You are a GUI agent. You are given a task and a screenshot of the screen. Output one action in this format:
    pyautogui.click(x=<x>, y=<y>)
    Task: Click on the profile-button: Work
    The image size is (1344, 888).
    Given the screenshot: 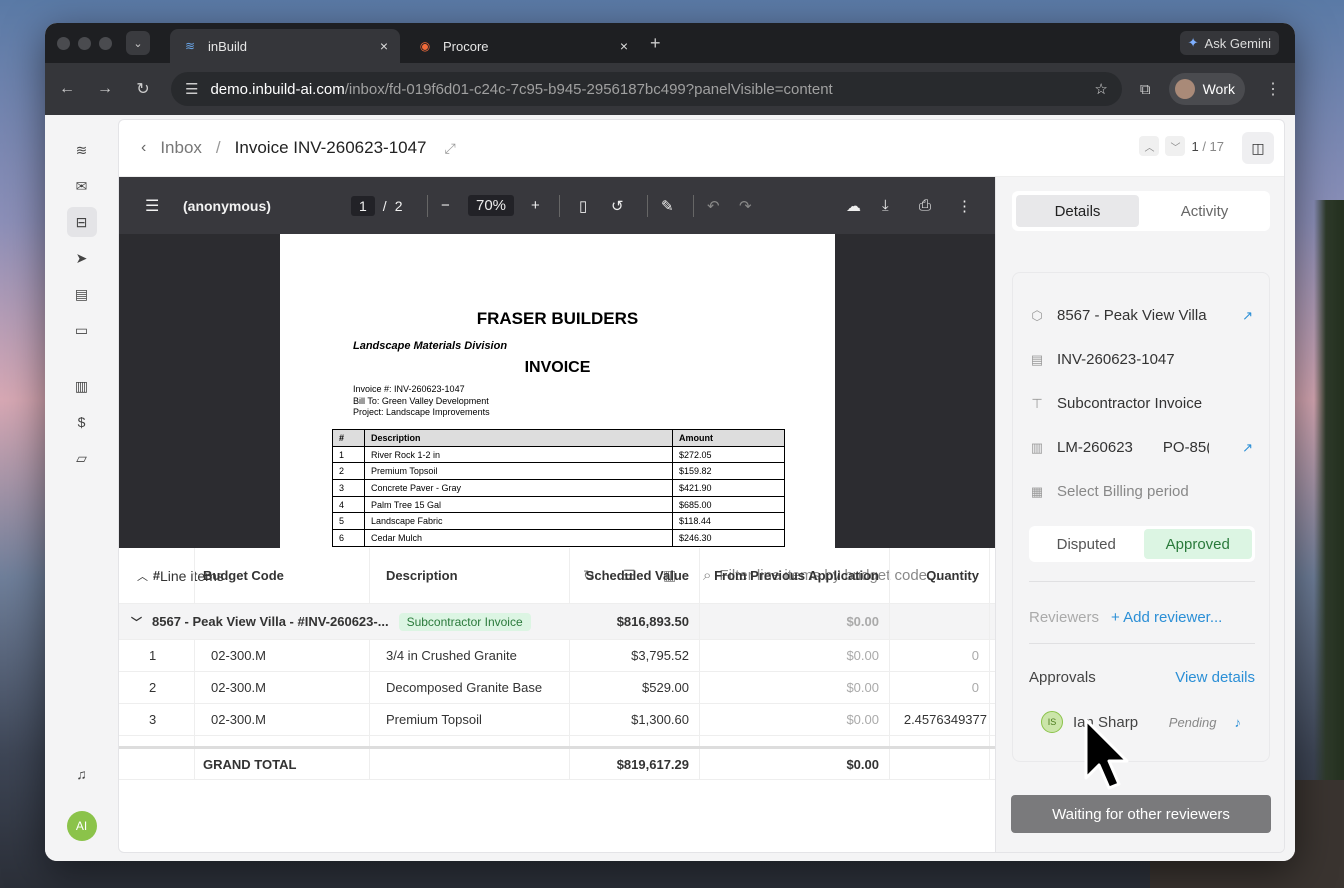 What is the action you would take?
    pyautogui.click(x=1206, y=89)
    